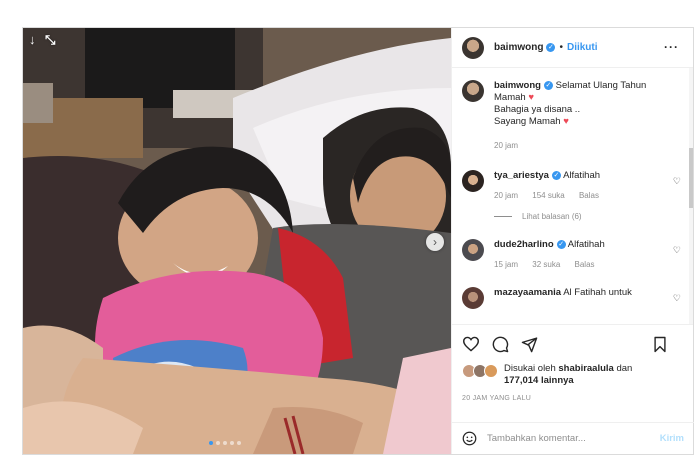  Describe the element at coordinates (582, 47) in the screenshot. I see `follow-status-button: Diikuti` at that location.